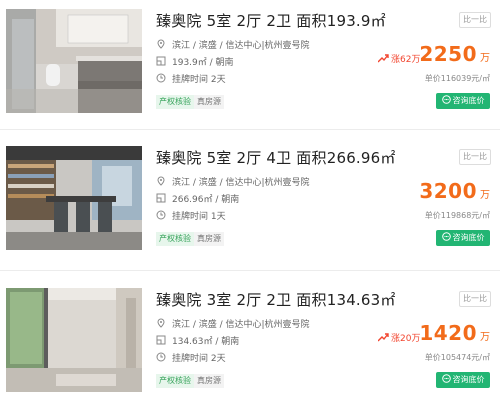 This screenshot has width=500, height=400. I want to click on listing-title: 臻奥院 5室 2厅 4卫 面积266.96㎡, so click(276, 157).